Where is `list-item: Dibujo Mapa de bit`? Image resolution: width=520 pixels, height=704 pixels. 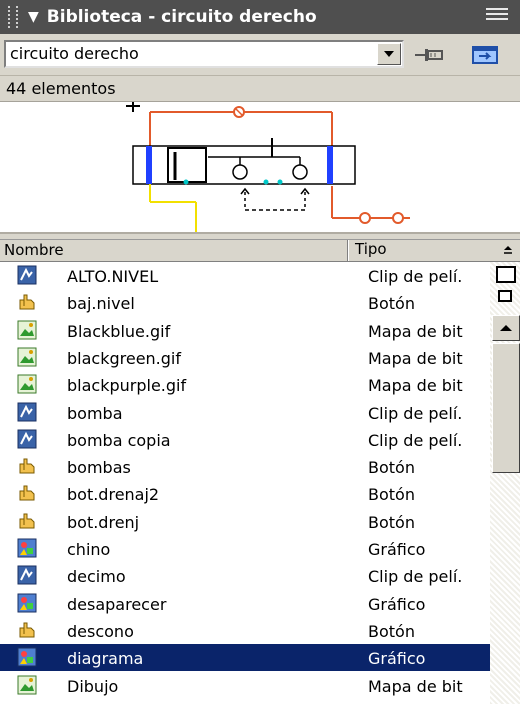
list-item: Dibujo Mapa de bit is located at coordinates (245, 685).